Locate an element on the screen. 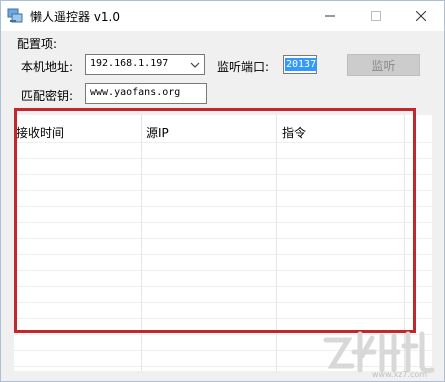  maximize-icon is located at coordinates (376, 16).